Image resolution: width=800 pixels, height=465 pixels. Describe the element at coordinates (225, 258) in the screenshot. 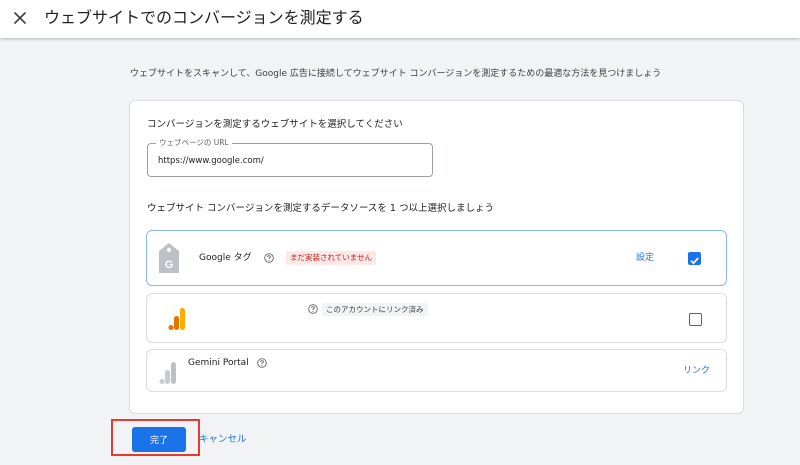

I see `google-tag-name: Google タグ` at that location.